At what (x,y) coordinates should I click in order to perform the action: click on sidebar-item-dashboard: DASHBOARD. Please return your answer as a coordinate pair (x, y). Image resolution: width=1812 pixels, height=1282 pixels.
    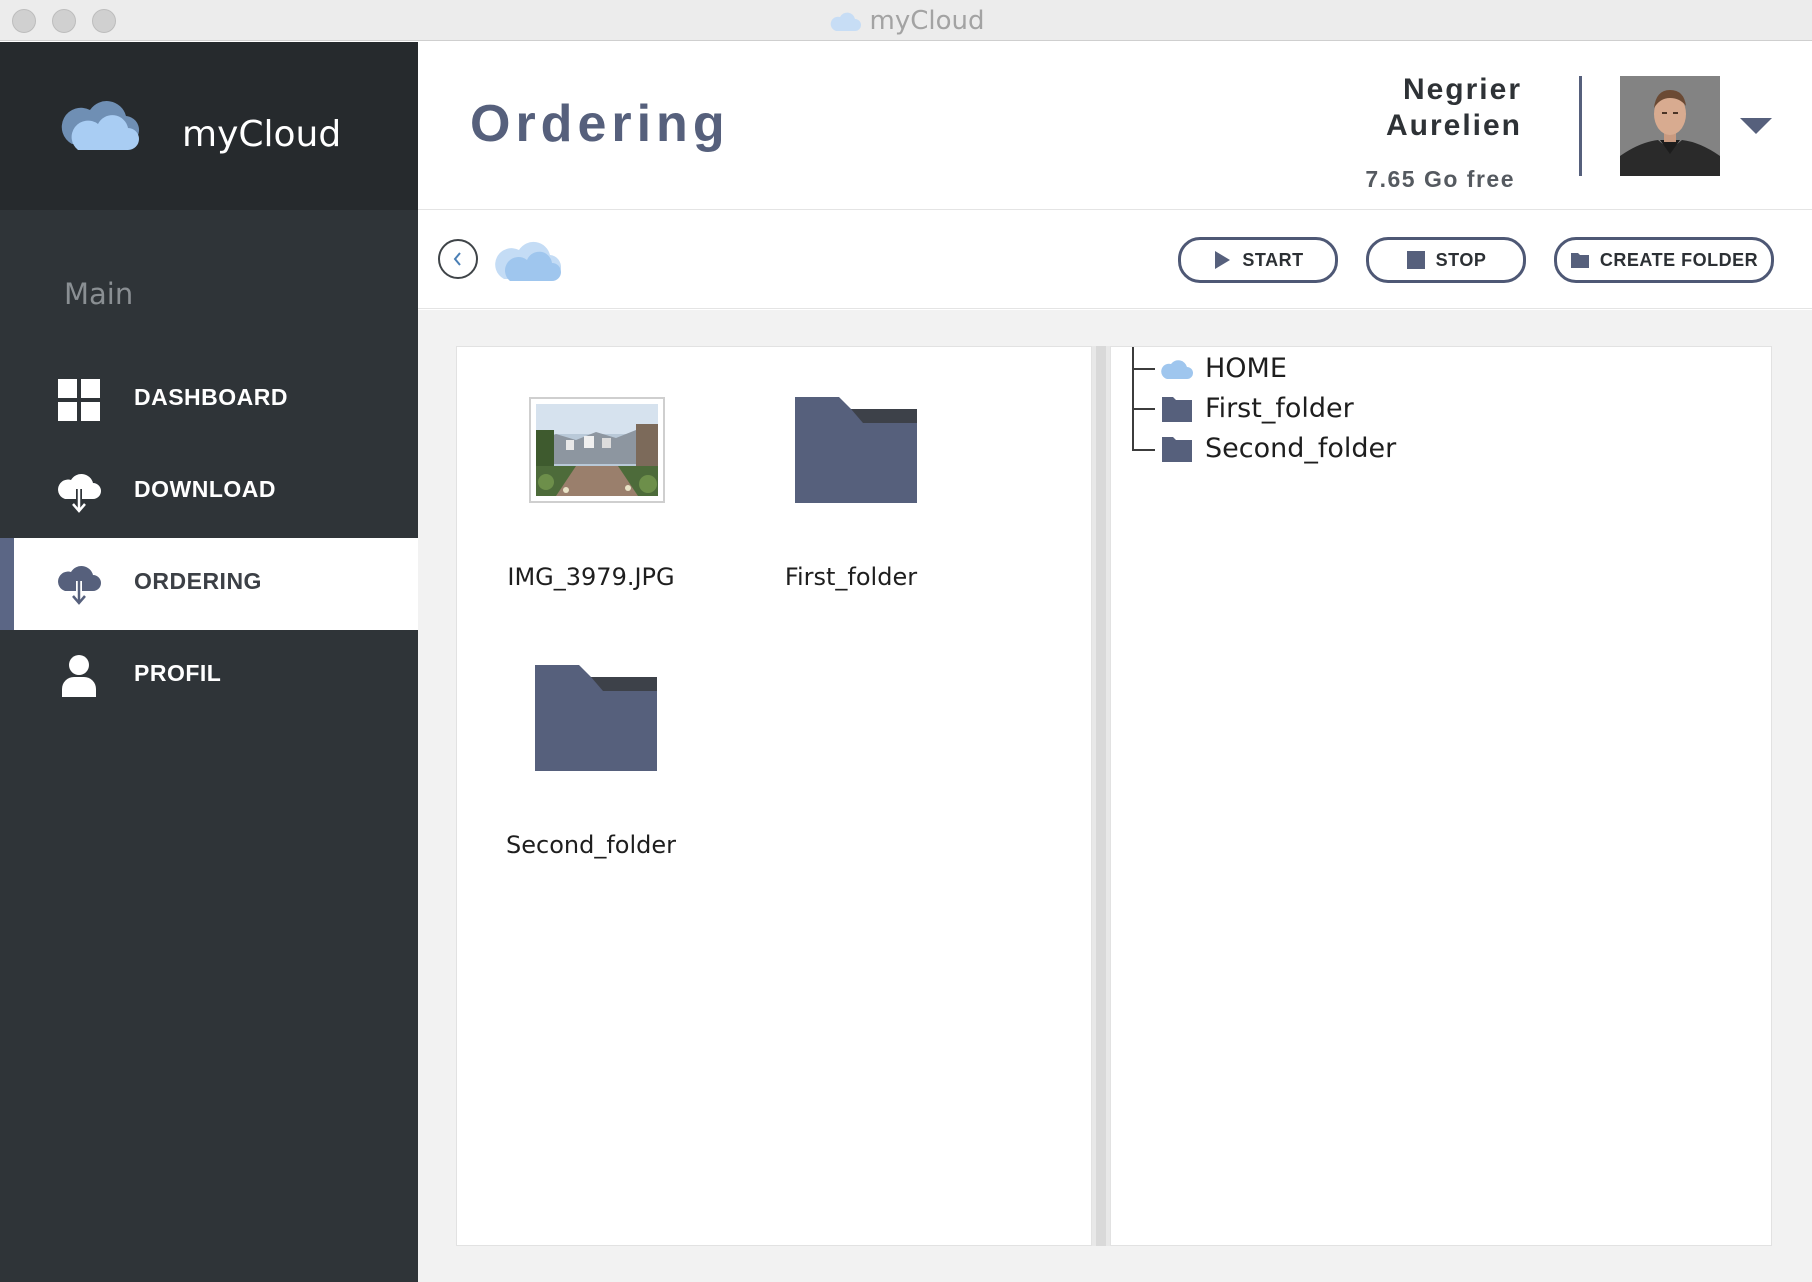
    Looking at the image, I should click on (209, 400).